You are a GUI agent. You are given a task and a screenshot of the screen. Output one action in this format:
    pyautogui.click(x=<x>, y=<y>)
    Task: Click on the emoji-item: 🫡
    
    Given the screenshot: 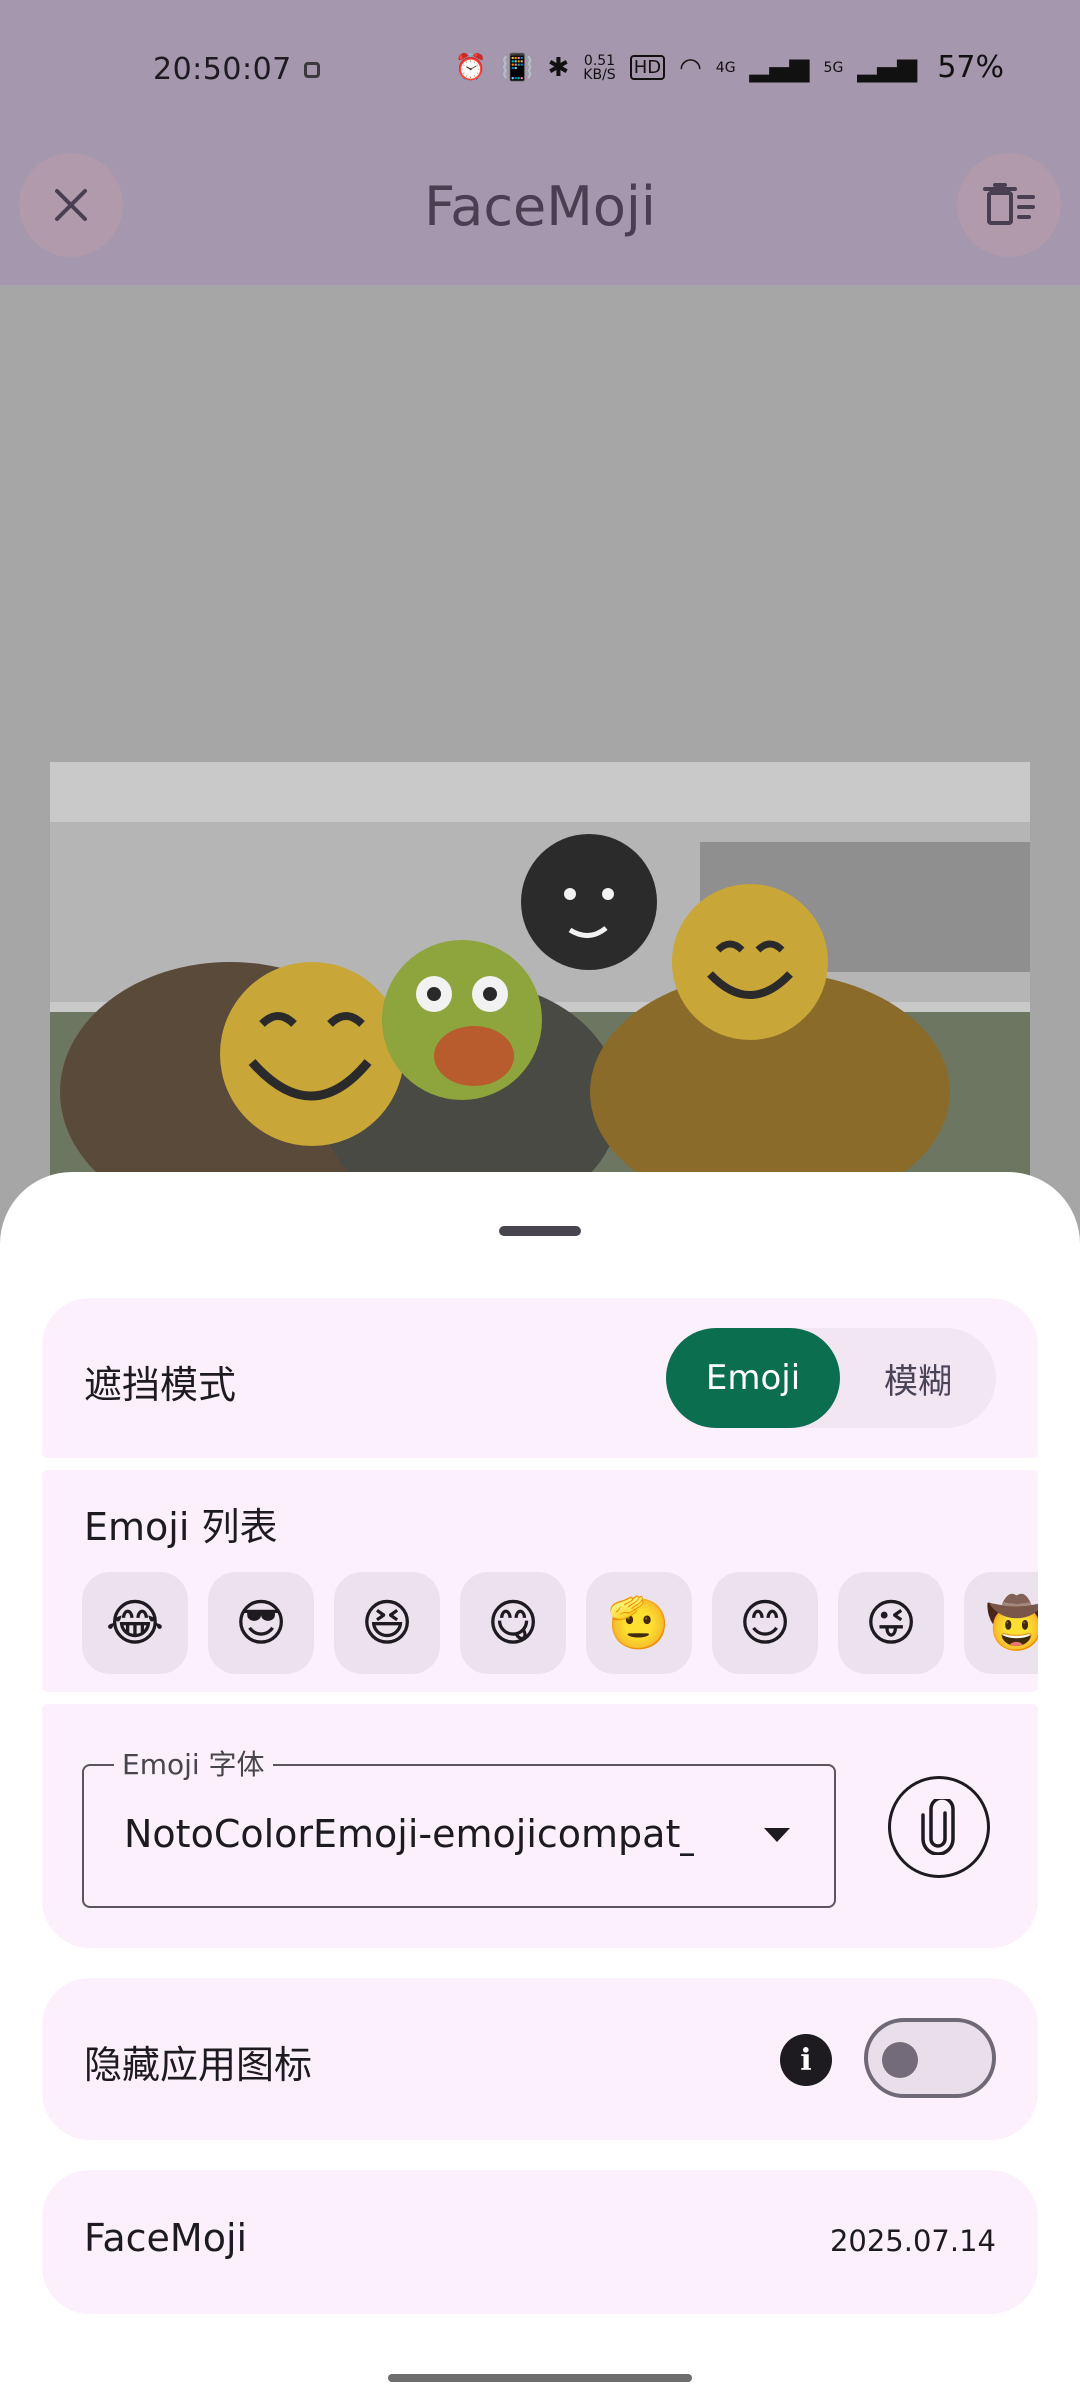 What is the action you would take?
    pyautogui.click(x=639, y=1623)
    